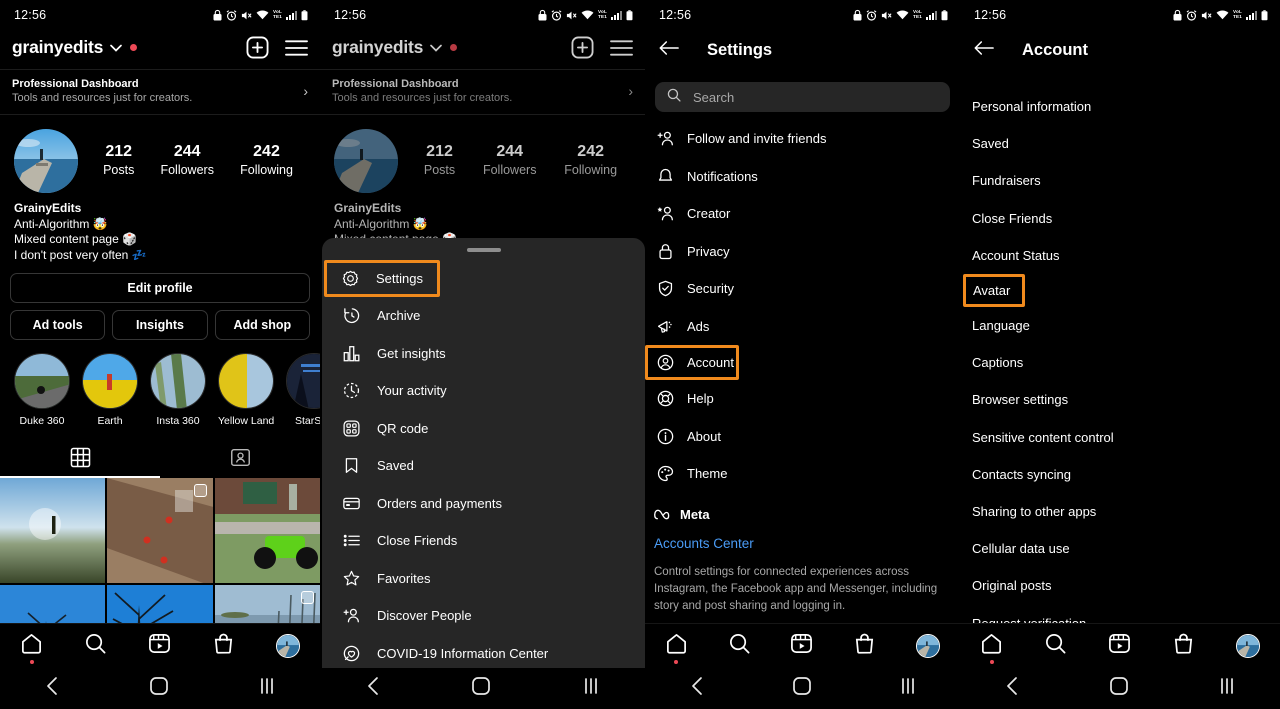 The image size is (1280, 709). Describe the element at coordinates (1120, 585) in the screenshot. I see `account-item-original-posts: Original posts` at that location.